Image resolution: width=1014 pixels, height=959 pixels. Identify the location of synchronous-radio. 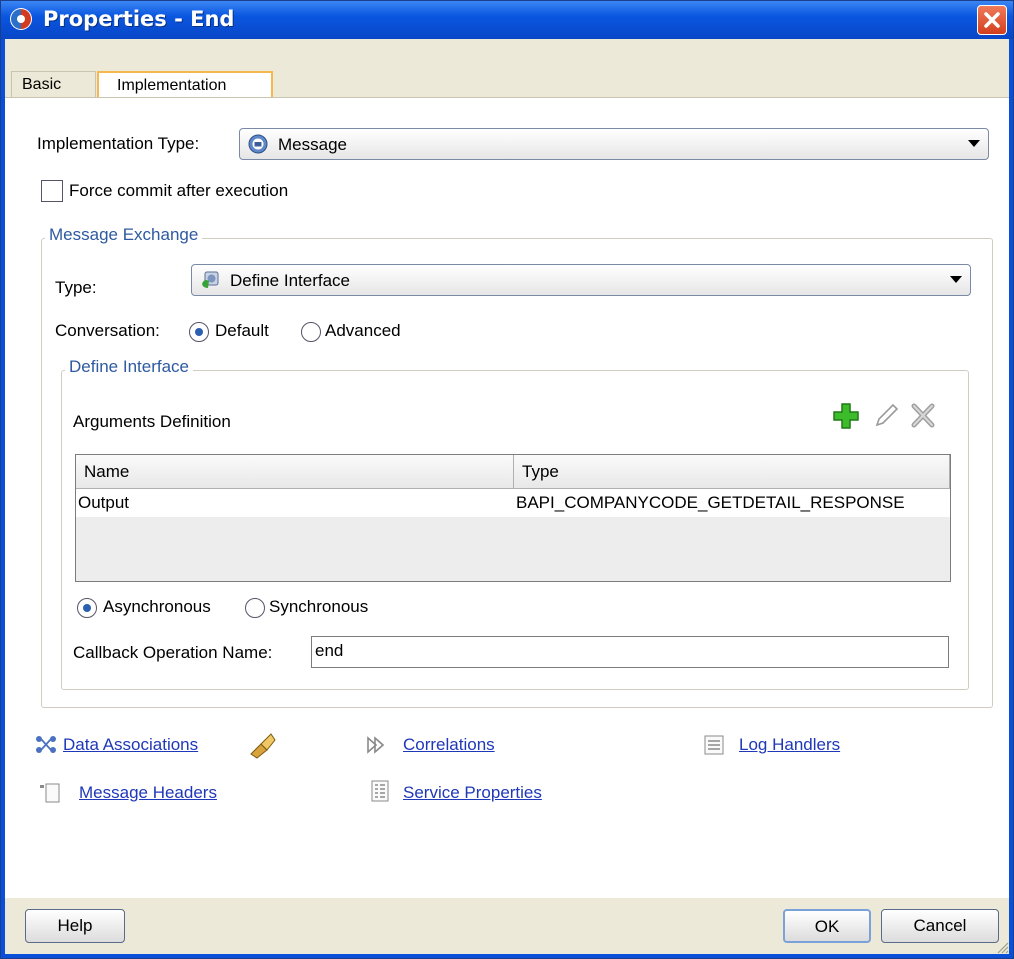
(255, 608).